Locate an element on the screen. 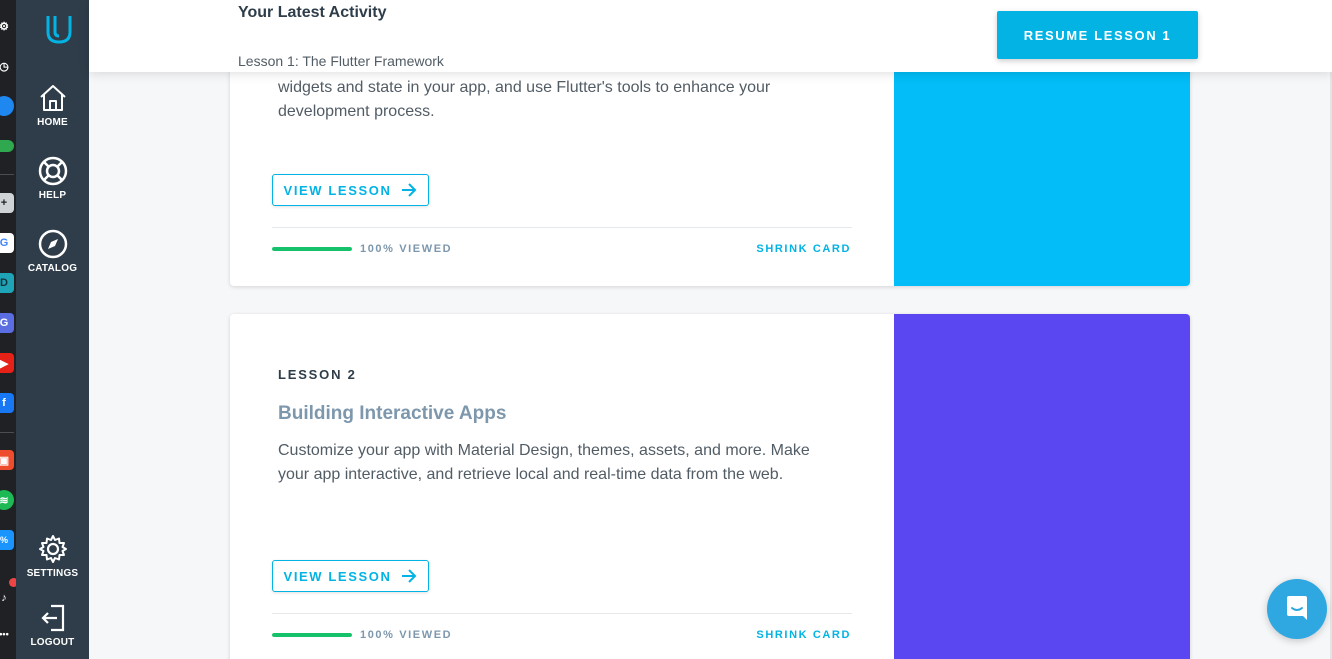 The image size is (1332, 659). sidebar-item-label: HELP is located at coordinates (52, 195).